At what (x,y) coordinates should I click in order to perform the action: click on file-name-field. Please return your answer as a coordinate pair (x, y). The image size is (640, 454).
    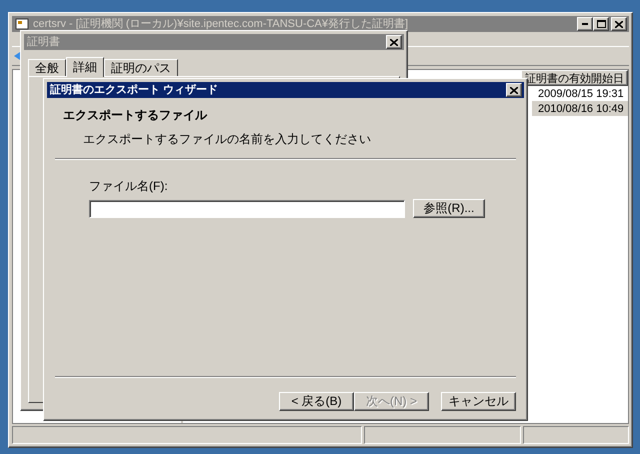
    Looking at the image, I should click on (247, 209).